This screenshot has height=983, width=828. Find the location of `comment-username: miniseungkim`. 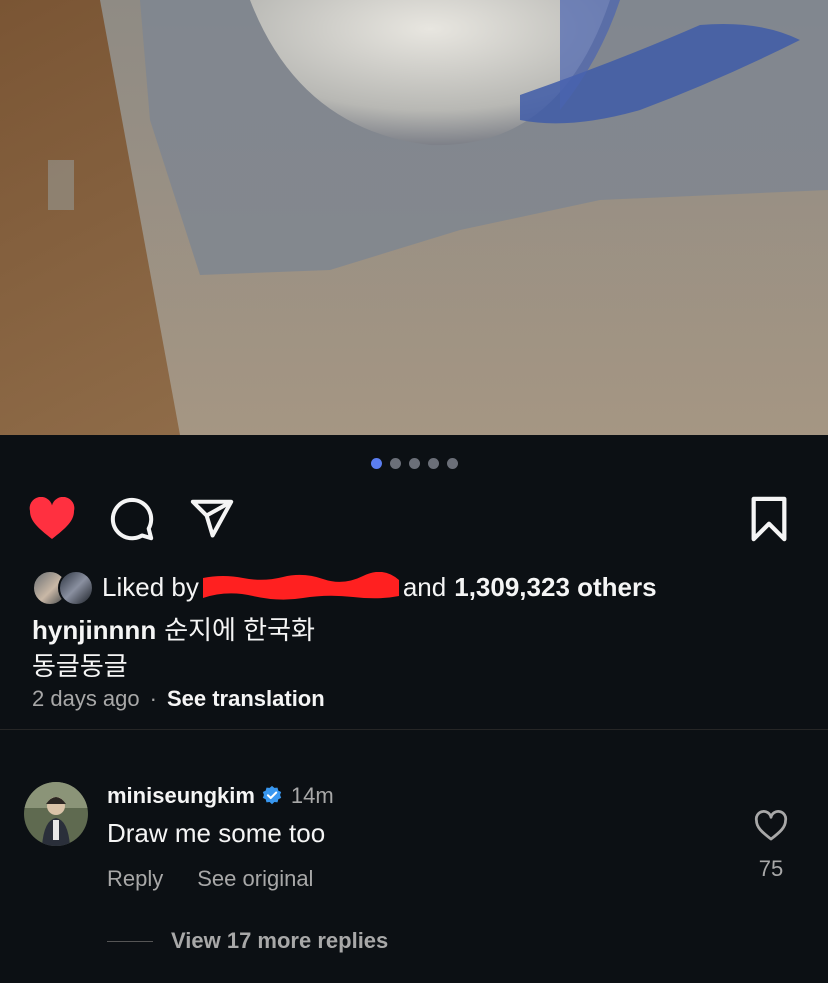

comment-username: miniseungkim is located at coordinates (181, 796).